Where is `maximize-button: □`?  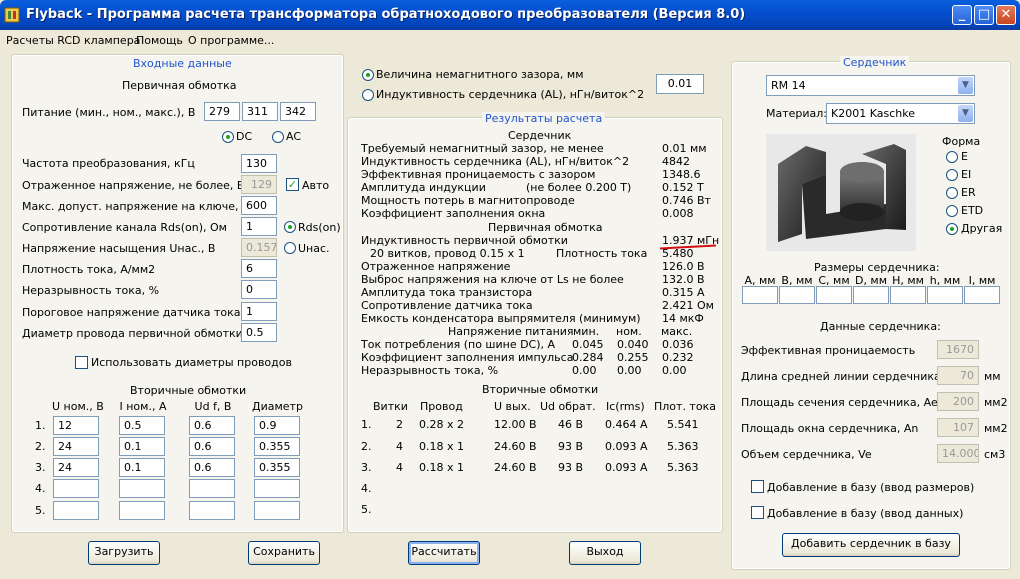
maximize-button: □ is located at coordinates (984, 15).